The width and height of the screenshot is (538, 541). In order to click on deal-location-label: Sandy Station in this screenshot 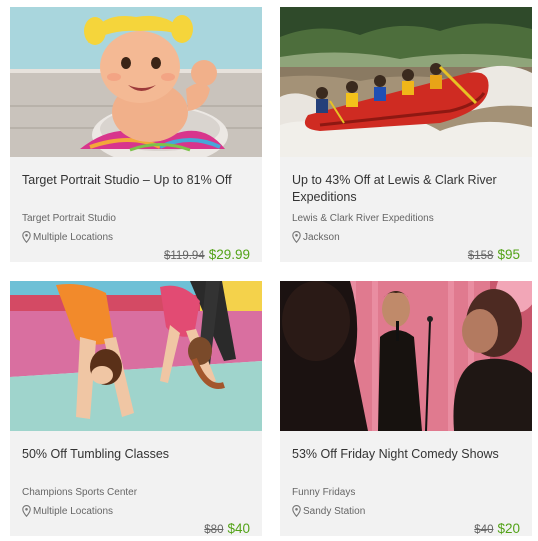, I will do `click(334, 511)`.